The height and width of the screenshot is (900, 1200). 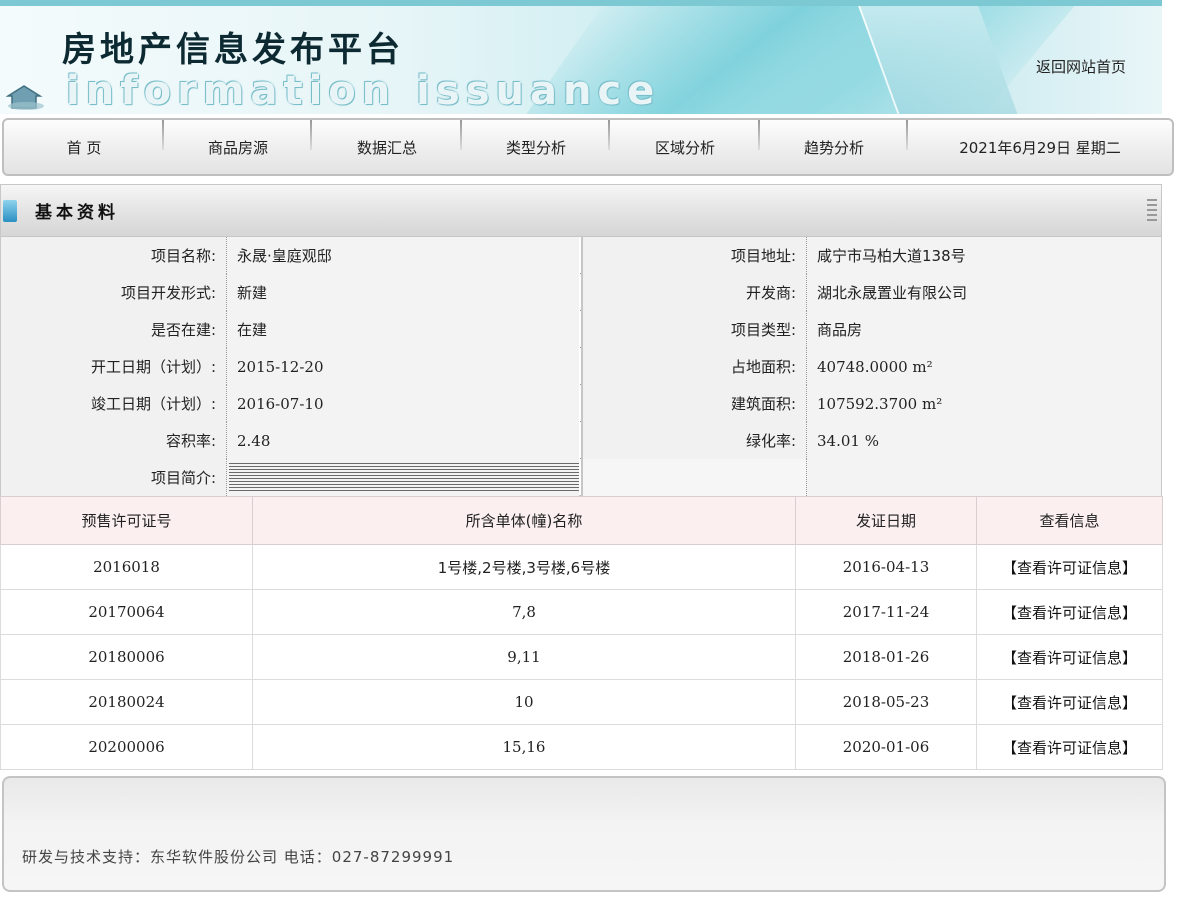 I want to click on project-name-value: 永晟·皇庭观邸, so click(x=402, y=255).